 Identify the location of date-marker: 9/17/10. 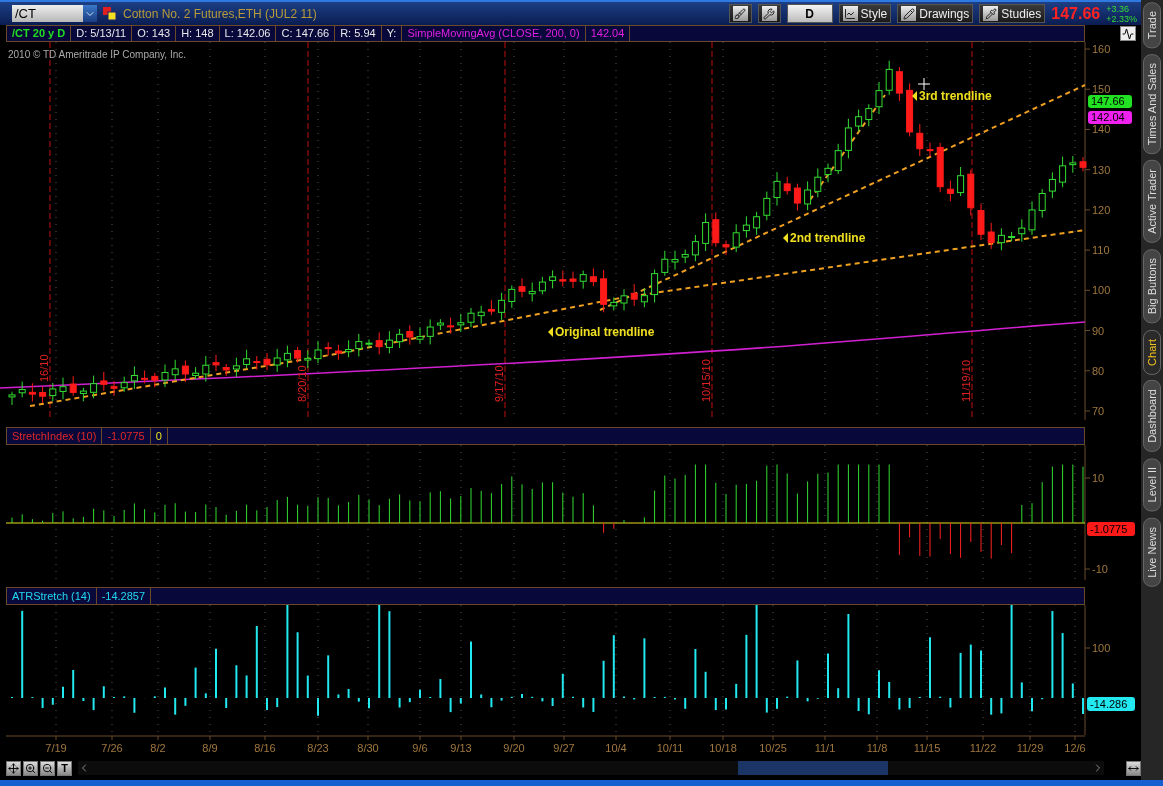
(499, 383).